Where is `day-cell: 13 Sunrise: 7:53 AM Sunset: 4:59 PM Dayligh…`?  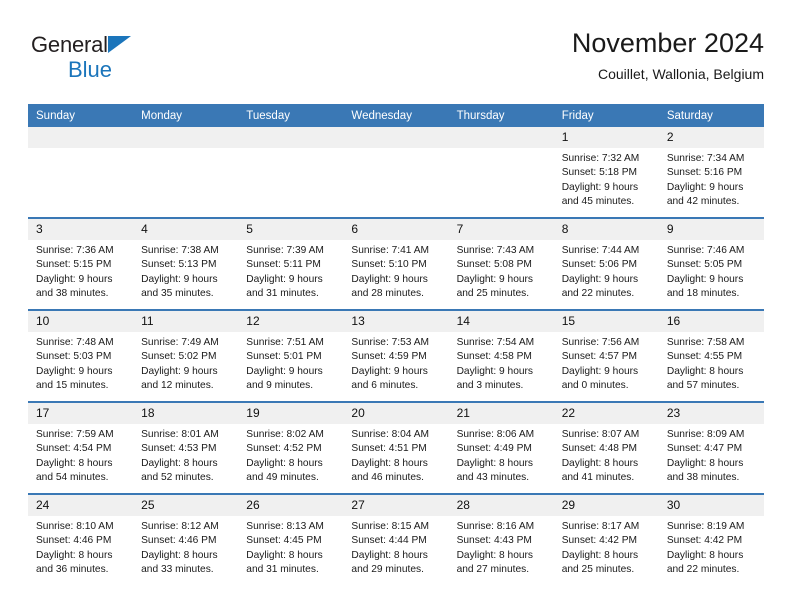
day-cell: 13 Sunrise: 7:53 AM Sunset: 4:59 PM Dayligh… is located at coordinates (396, 355).